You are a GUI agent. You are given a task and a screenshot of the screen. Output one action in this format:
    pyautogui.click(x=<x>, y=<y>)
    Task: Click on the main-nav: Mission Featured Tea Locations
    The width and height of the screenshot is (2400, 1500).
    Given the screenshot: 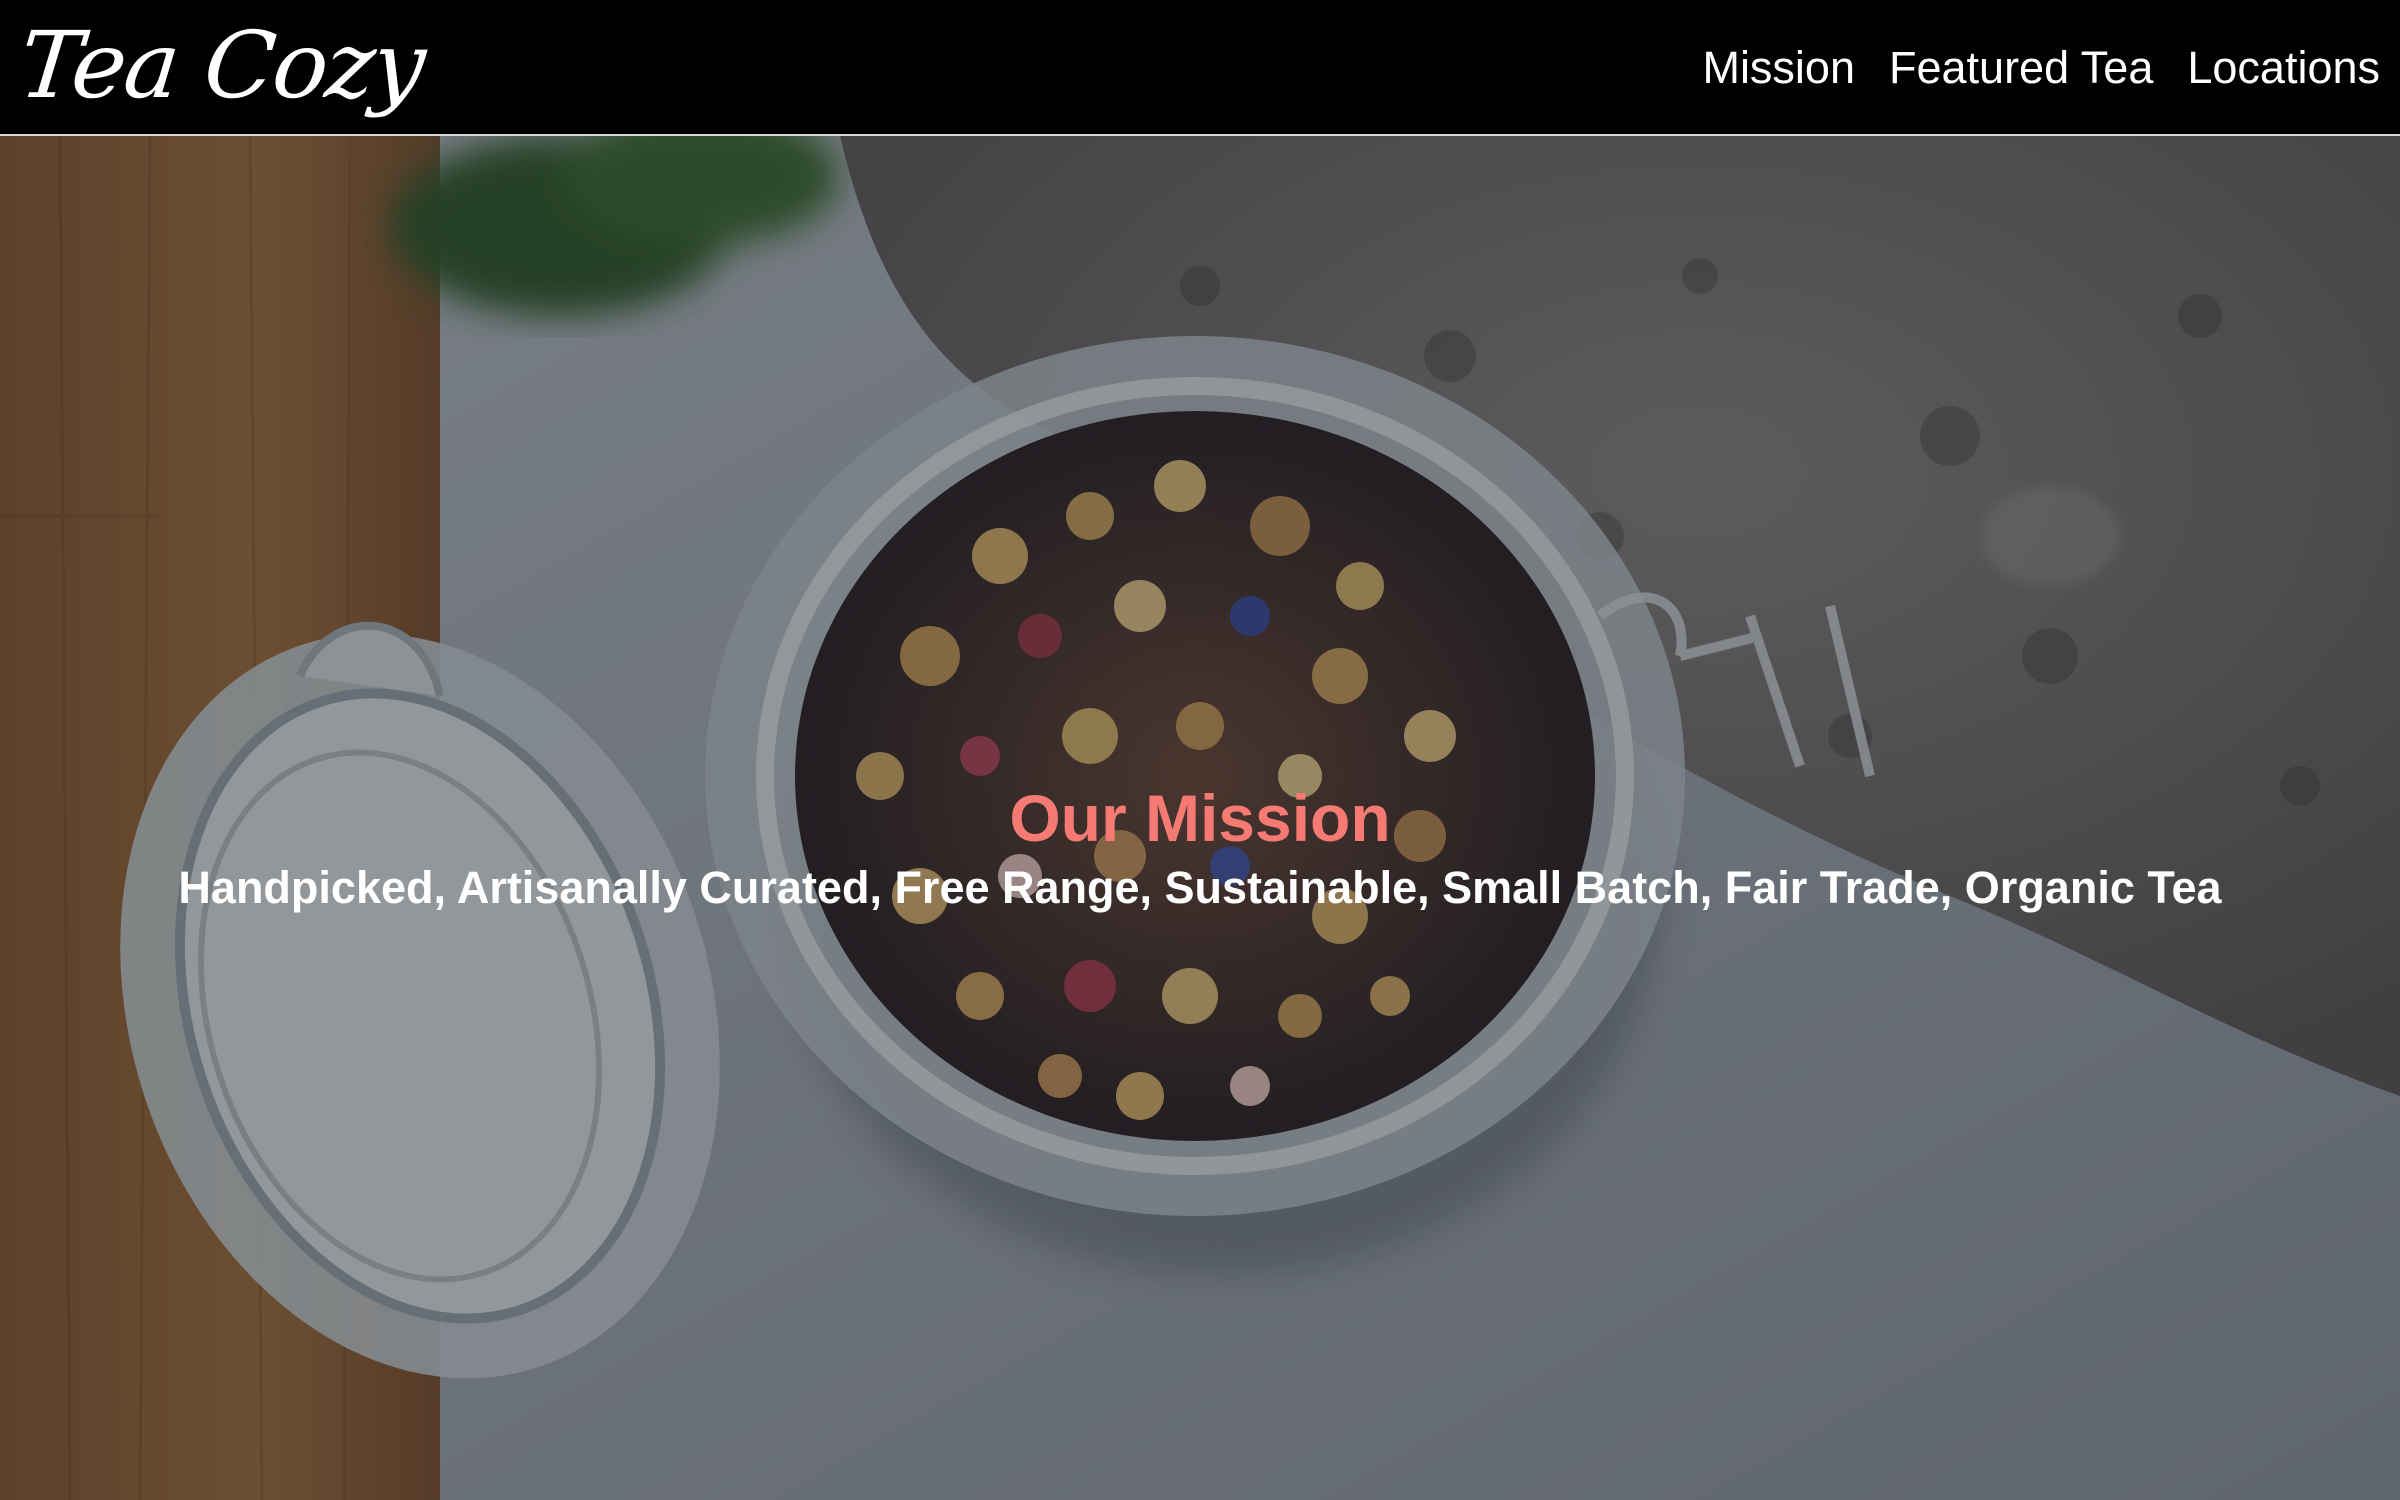 What is the action you would take?
    pyautogui.click(x=2041, y=68)
    